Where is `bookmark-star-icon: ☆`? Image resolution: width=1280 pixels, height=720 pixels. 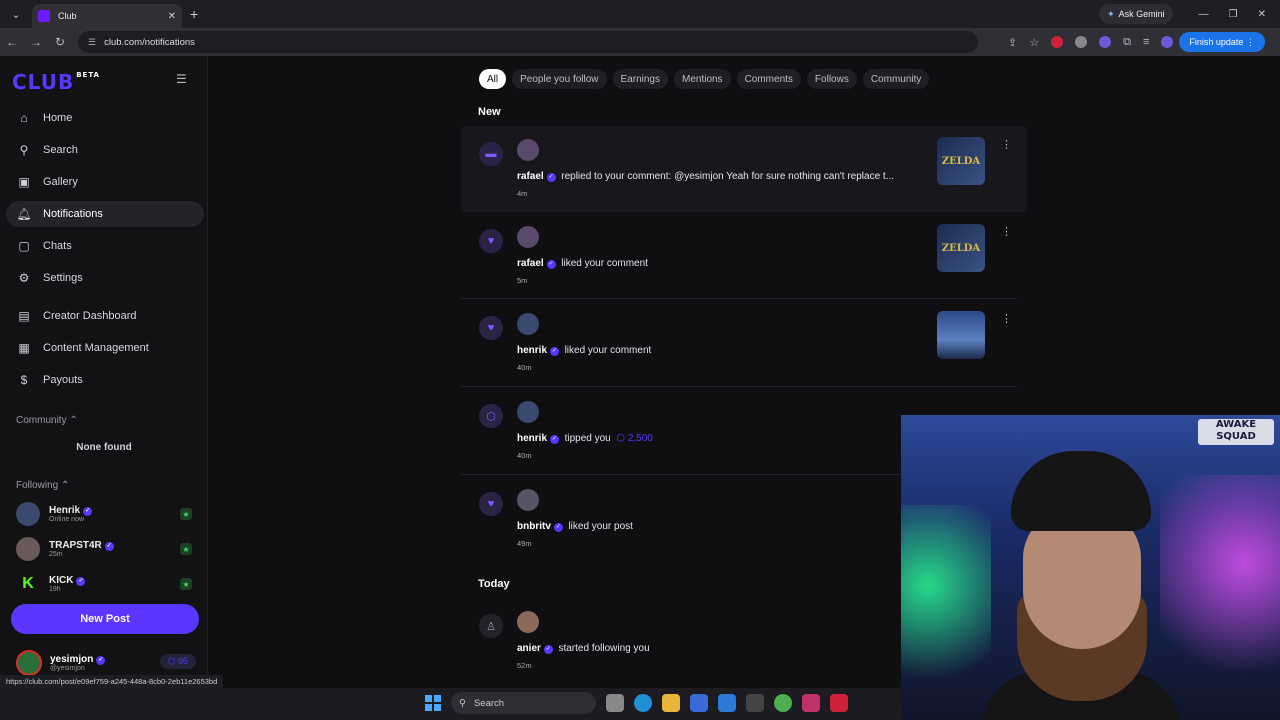
bookmark-star-icon: ☆ is located at coordinates (1034, 42).